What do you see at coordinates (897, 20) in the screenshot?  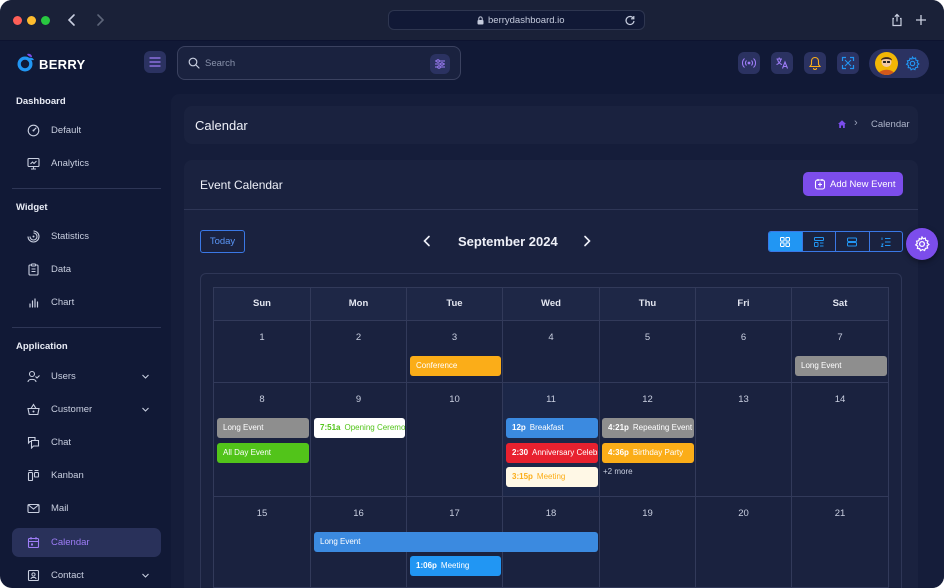 I see `share-icon` at bounding box center [897, 20].